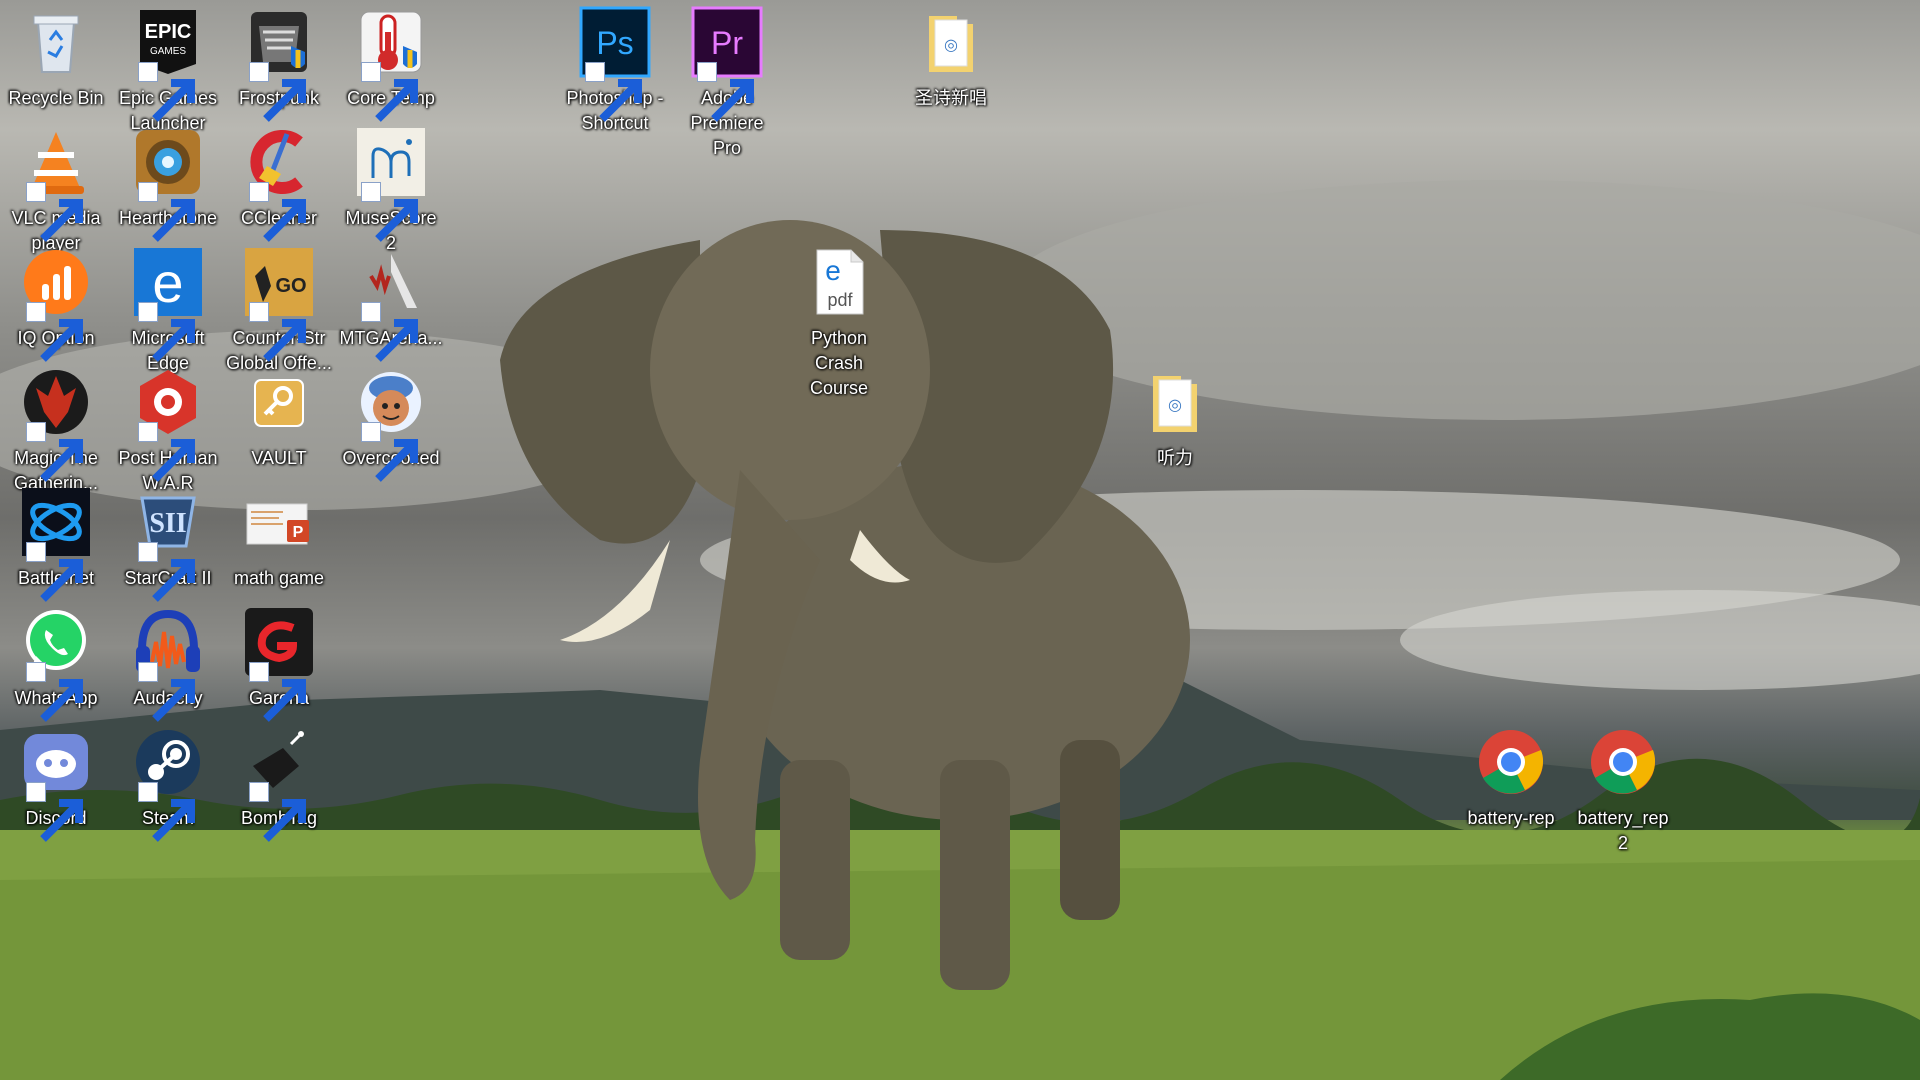 The width and height of the screenshot is (1920, 1080). I want to click on recycle-bin-icon, so click(56, 42).